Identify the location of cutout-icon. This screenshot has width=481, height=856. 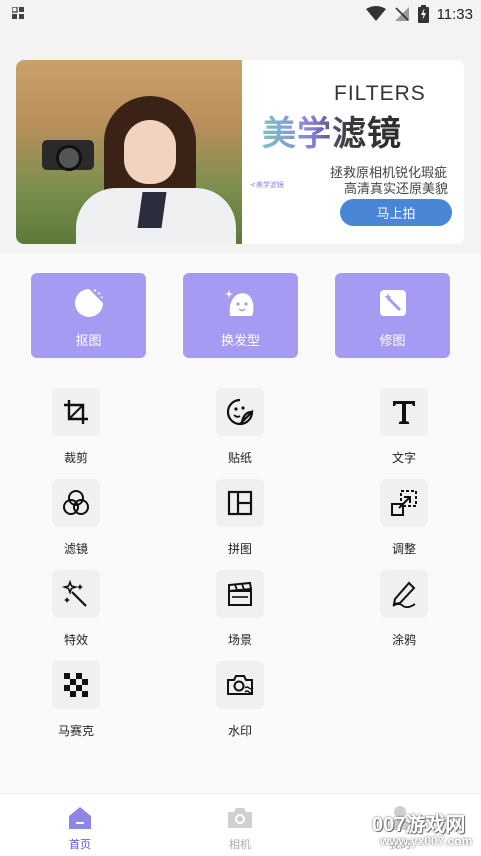
(89, 303).